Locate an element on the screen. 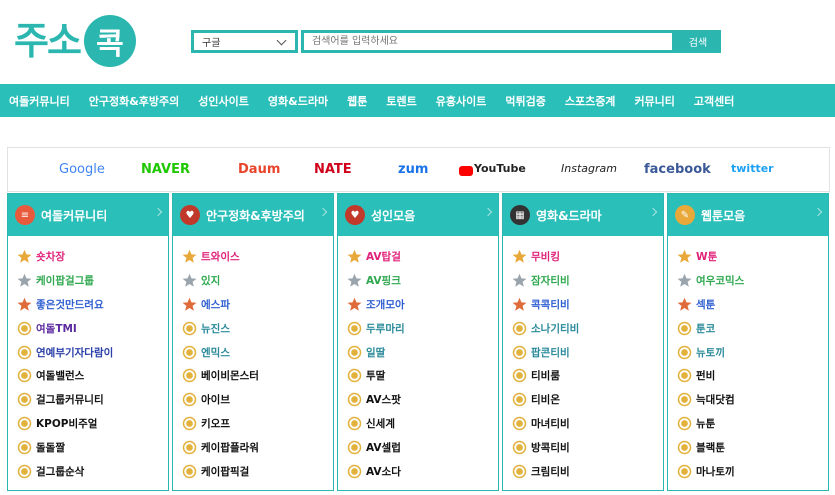 The width and height of the screenshot is (835, 495). site-link: KPOP비주얼 is located at coordinates (92, 424).